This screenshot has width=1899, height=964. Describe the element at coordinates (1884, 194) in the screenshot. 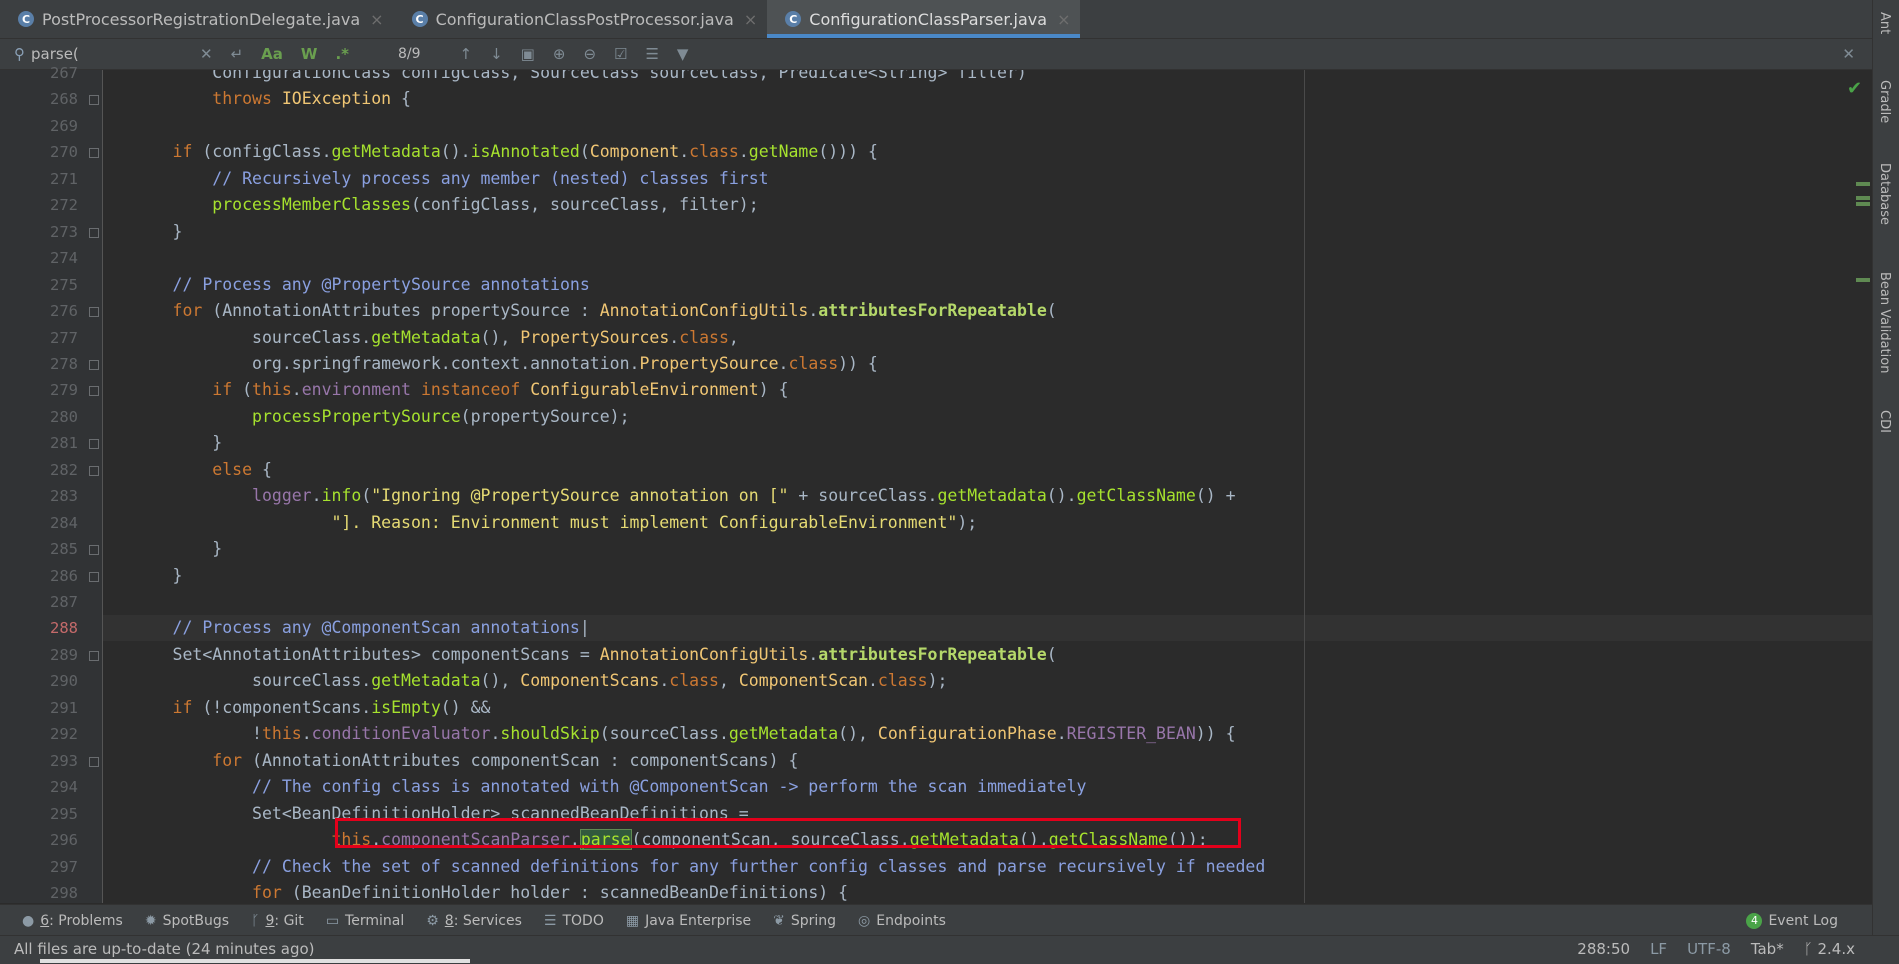

I see `database-tool-button: Database` at that location.